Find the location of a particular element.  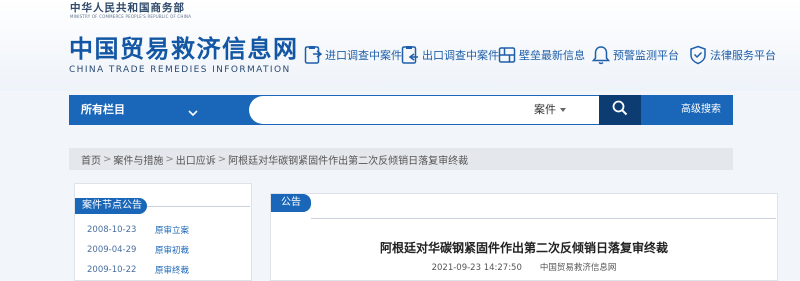

site-title-cn: 中国贸易救济信息网 is located at coordinates (184, 49).